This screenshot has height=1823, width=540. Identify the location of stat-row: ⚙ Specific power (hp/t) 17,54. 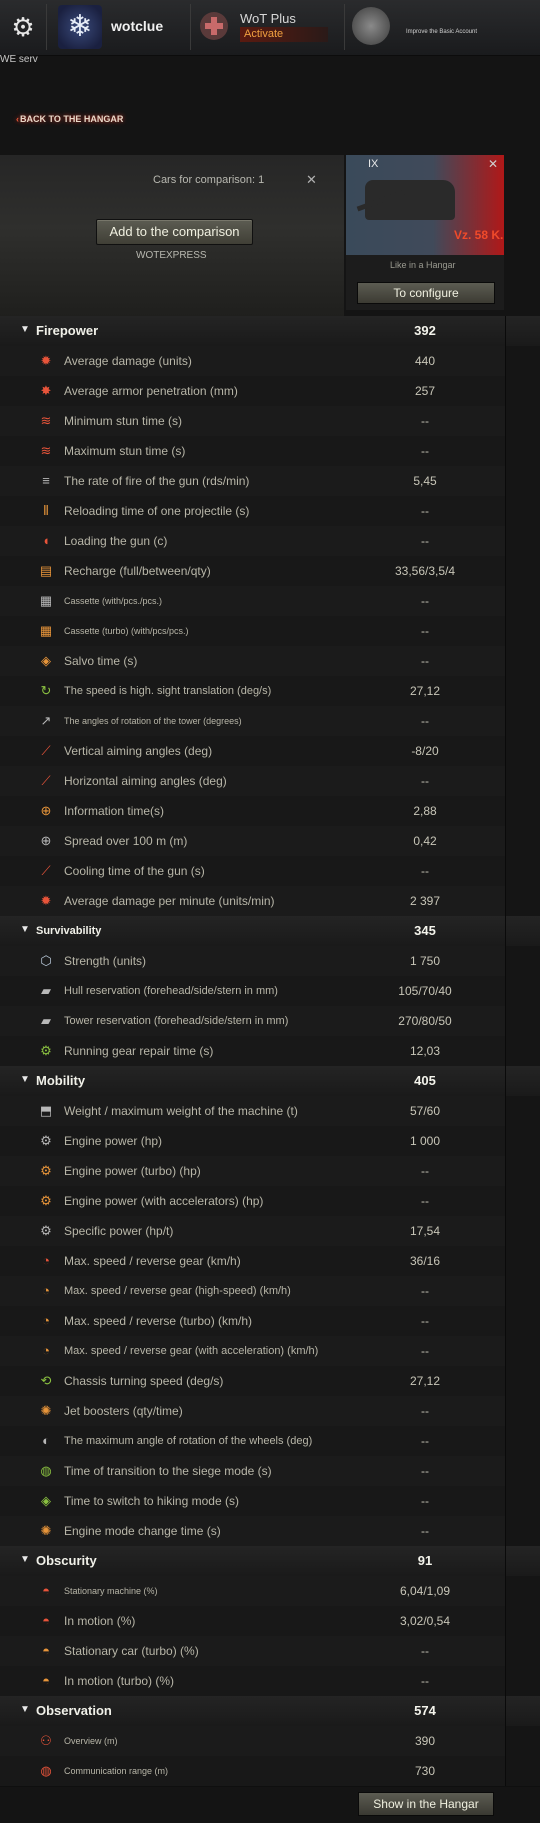
(270, 1231).